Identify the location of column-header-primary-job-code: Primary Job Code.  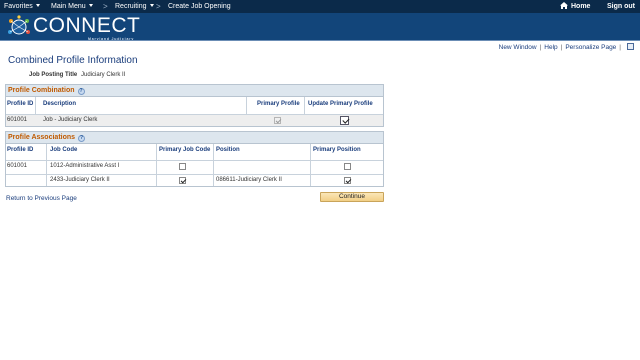
(185, 150).